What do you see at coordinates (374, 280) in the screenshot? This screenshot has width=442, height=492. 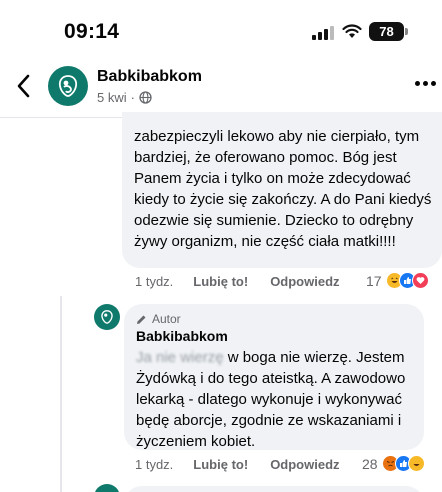 I see `reaction-count: 17` at bounding box center [374, 280].